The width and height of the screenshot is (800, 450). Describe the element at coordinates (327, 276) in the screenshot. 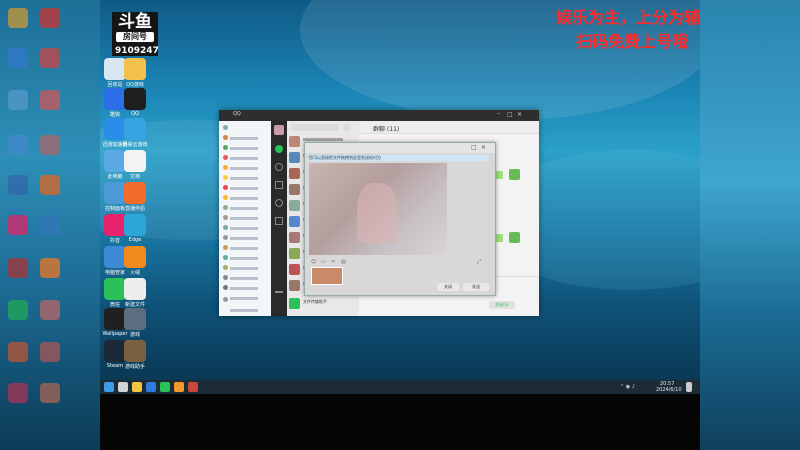

I see `image-thumbnail` at that location.